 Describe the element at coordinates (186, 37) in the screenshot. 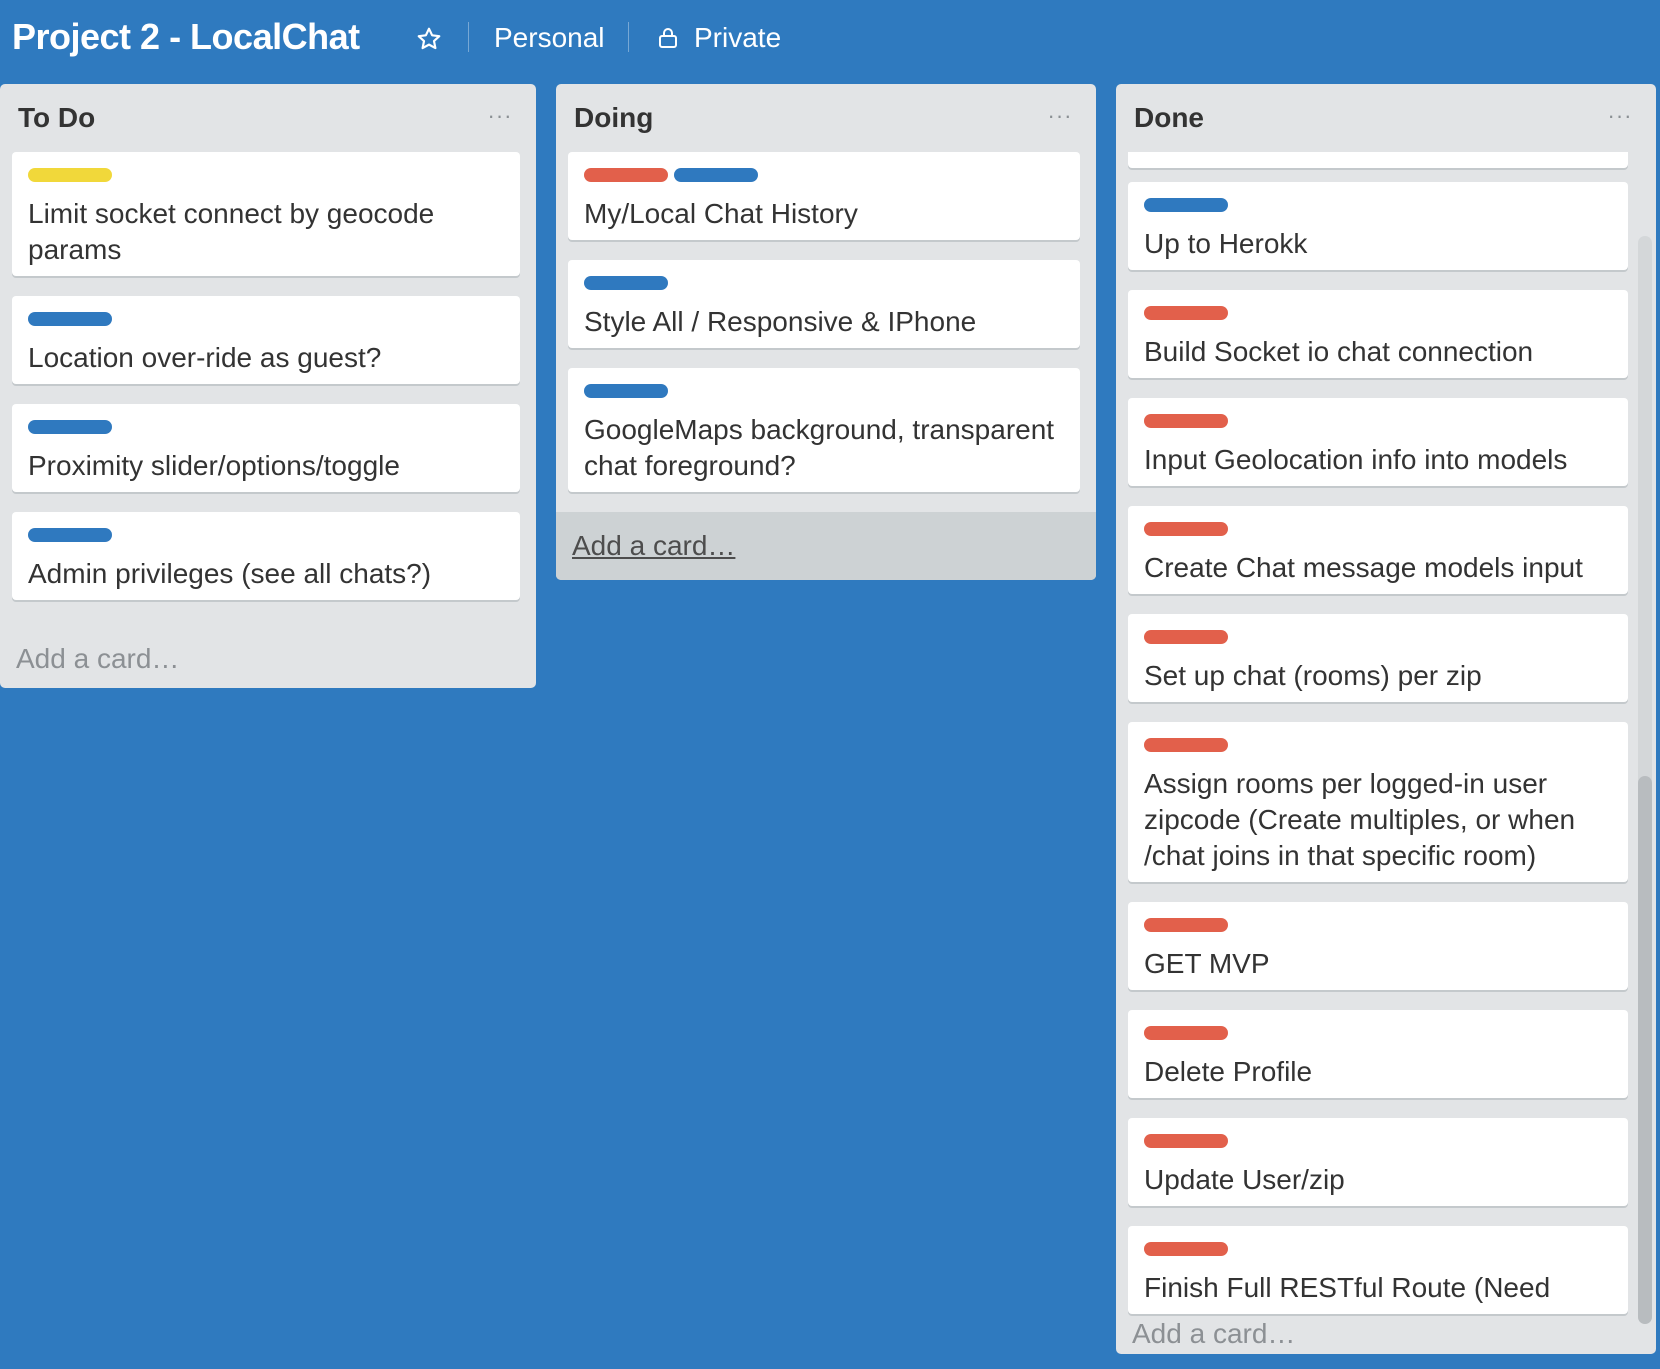

I see `board-title: Project 2 - LocalChat` at that location.